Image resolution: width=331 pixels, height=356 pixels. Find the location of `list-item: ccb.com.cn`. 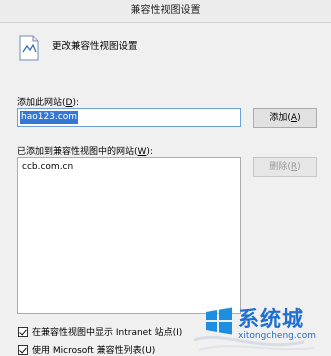

list-item: ccb.com.cn is located at coordinates (129, 165).